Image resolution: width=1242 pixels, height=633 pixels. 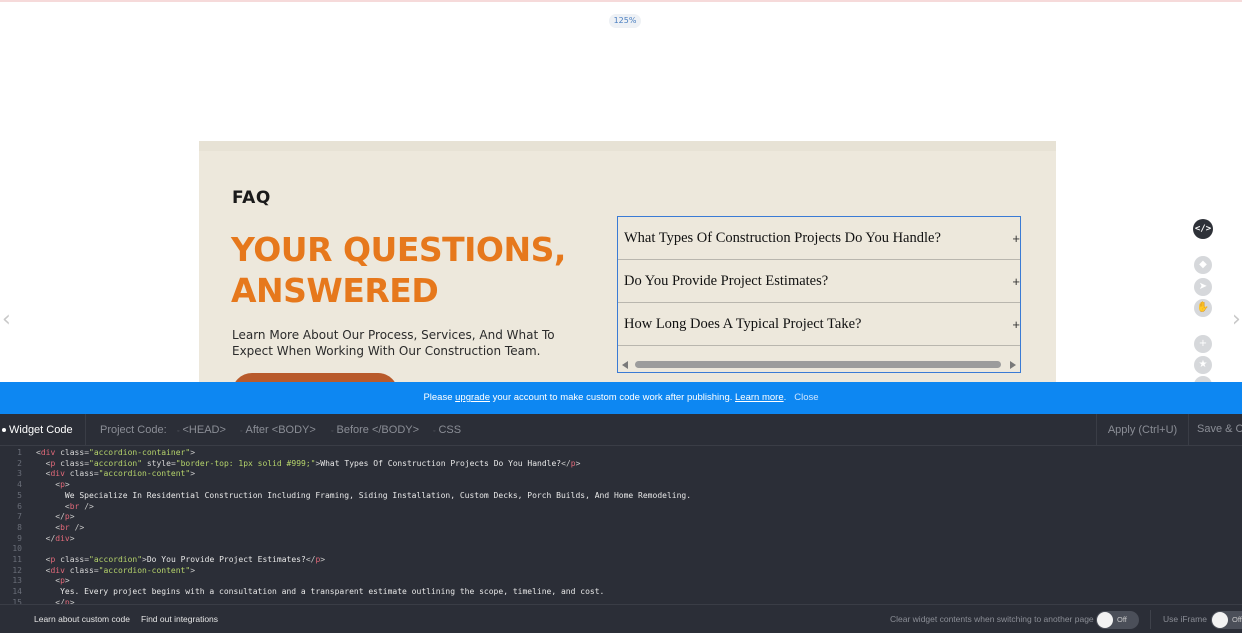 What do you see at coordinates (60, 538) in the screenshot?
I see `code-text: </div>` at bounding box center [60, 538].